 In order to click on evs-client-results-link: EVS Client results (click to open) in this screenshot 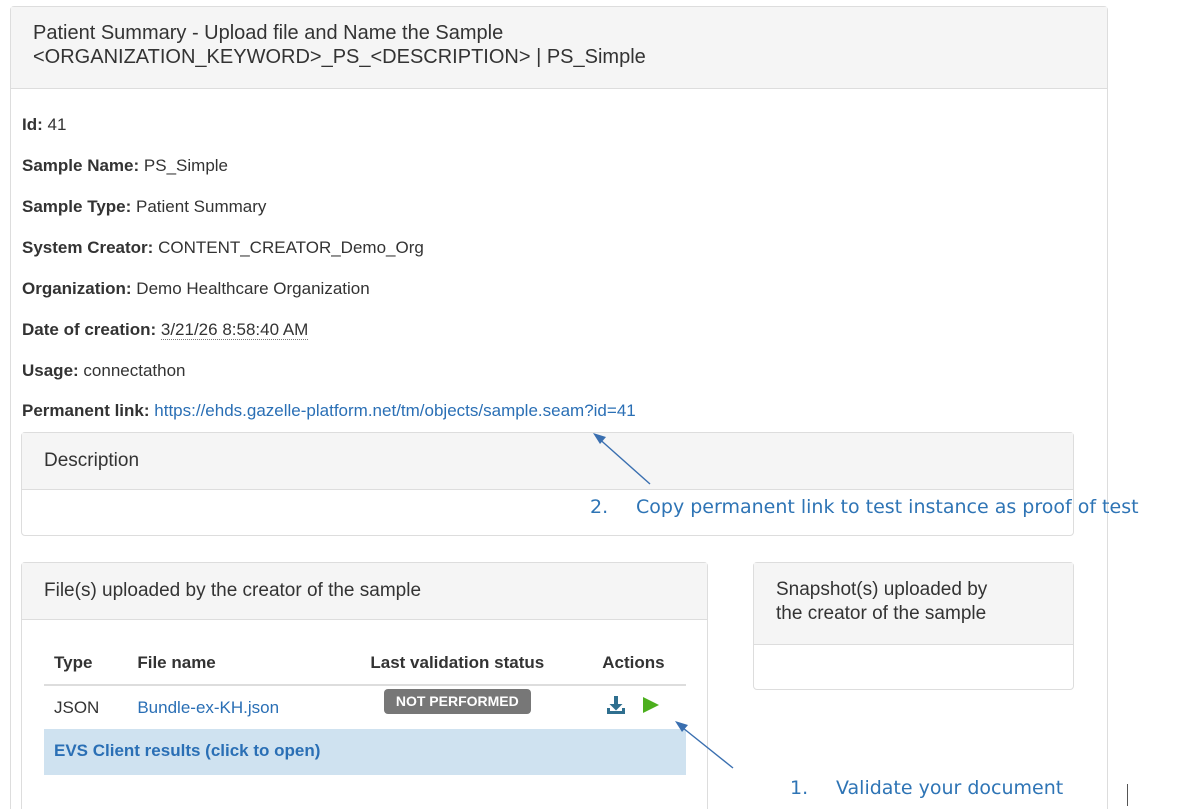, I will do `click(365, 752)`.